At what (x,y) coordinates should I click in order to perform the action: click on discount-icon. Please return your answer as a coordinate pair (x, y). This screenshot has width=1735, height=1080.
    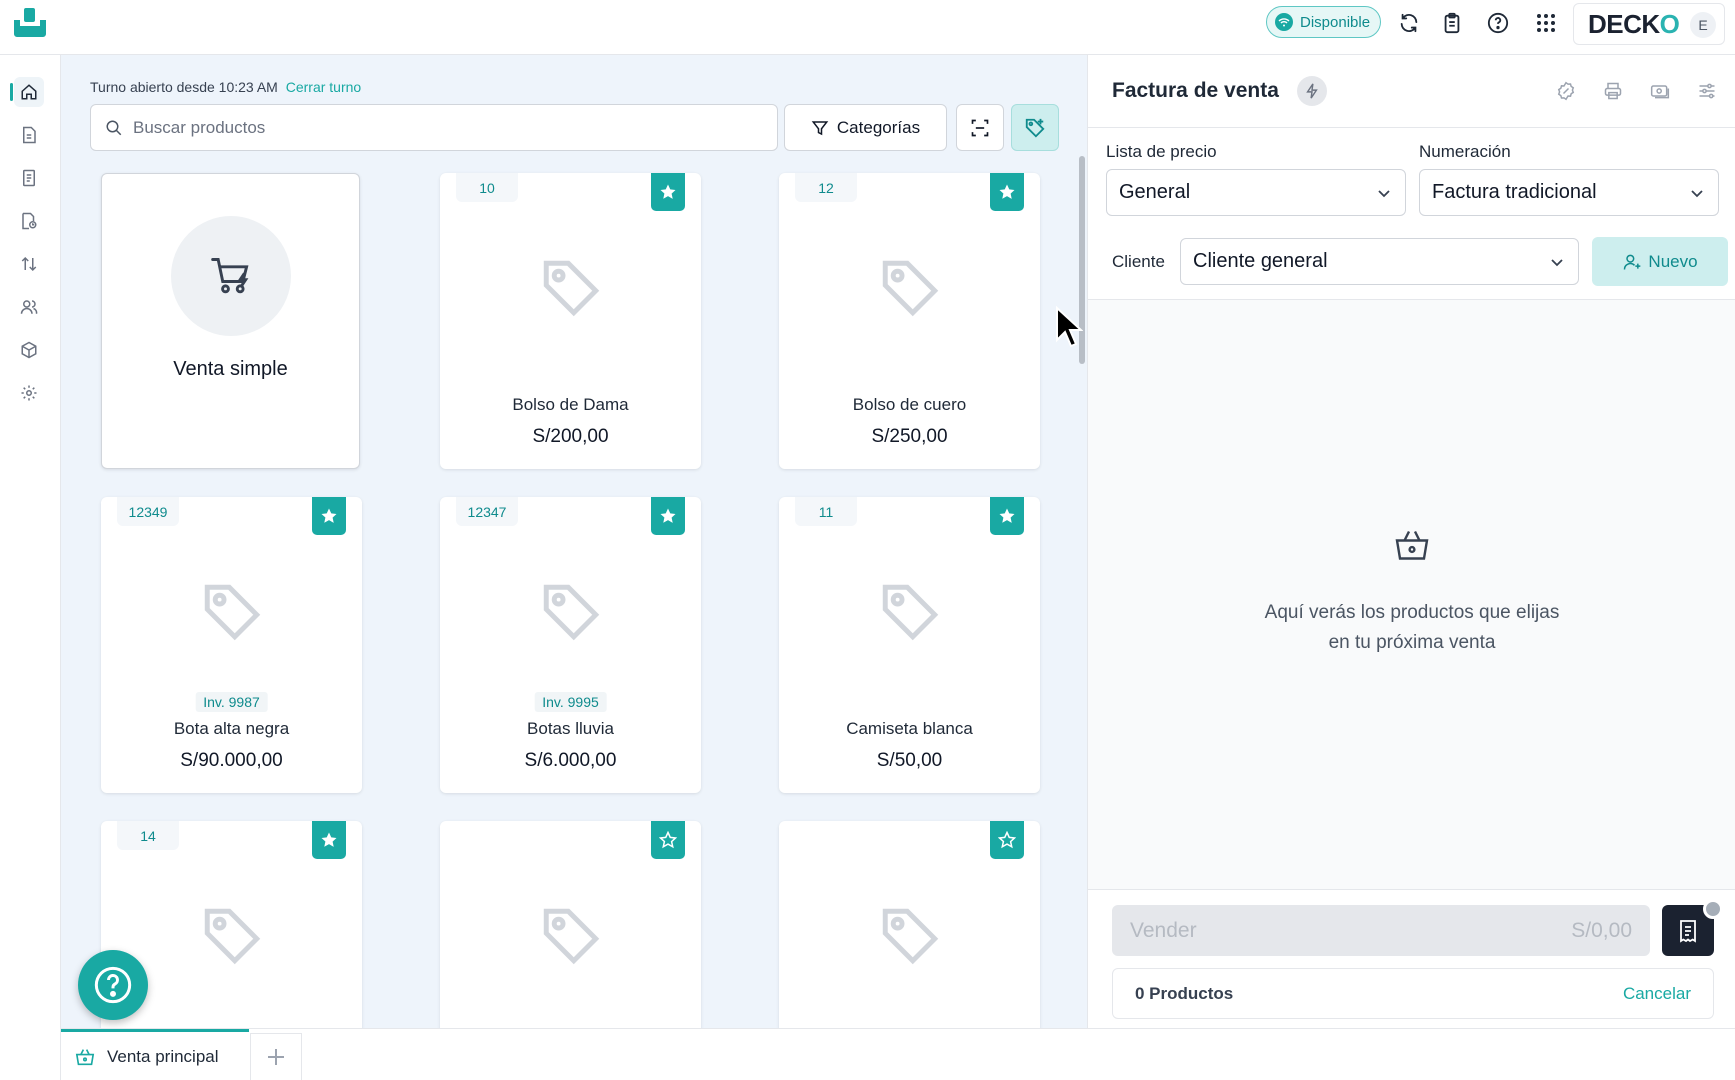
    Looking at the image, I should click on (1566, 91).